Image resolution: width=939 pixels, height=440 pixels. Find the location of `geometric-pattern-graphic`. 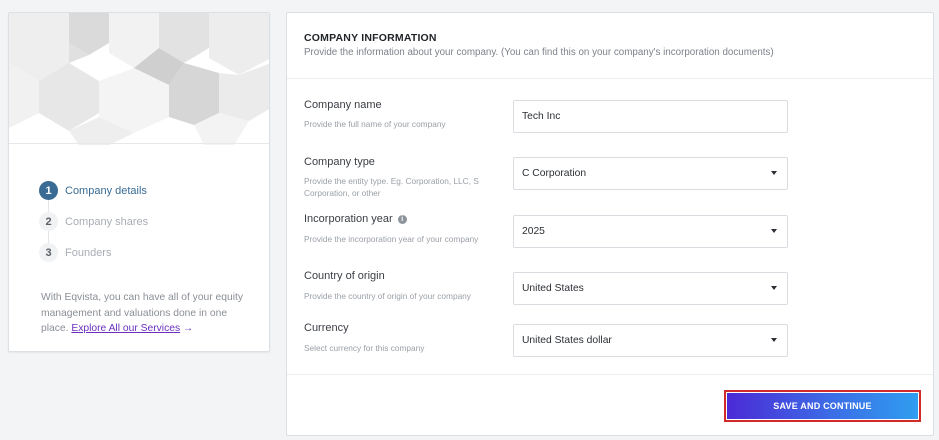

geometric-pattern-graphic is located at coordinates (139, 79).